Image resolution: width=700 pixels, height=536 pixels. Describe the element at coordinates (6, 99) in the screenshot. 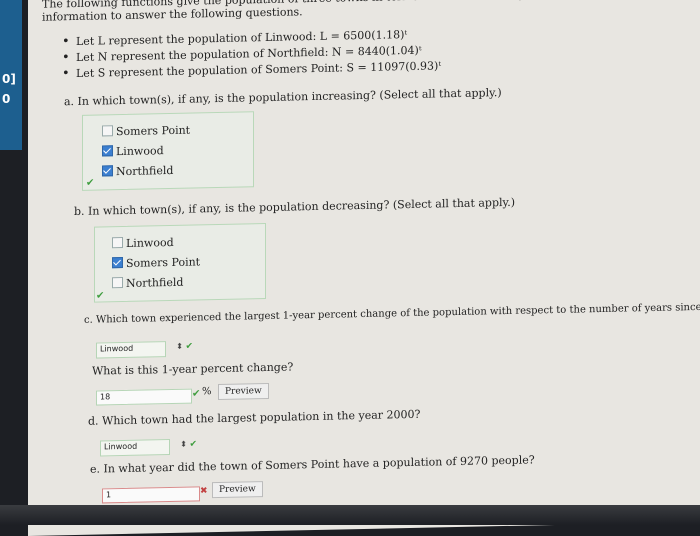

I see `sidebar-number: 0` at that location.